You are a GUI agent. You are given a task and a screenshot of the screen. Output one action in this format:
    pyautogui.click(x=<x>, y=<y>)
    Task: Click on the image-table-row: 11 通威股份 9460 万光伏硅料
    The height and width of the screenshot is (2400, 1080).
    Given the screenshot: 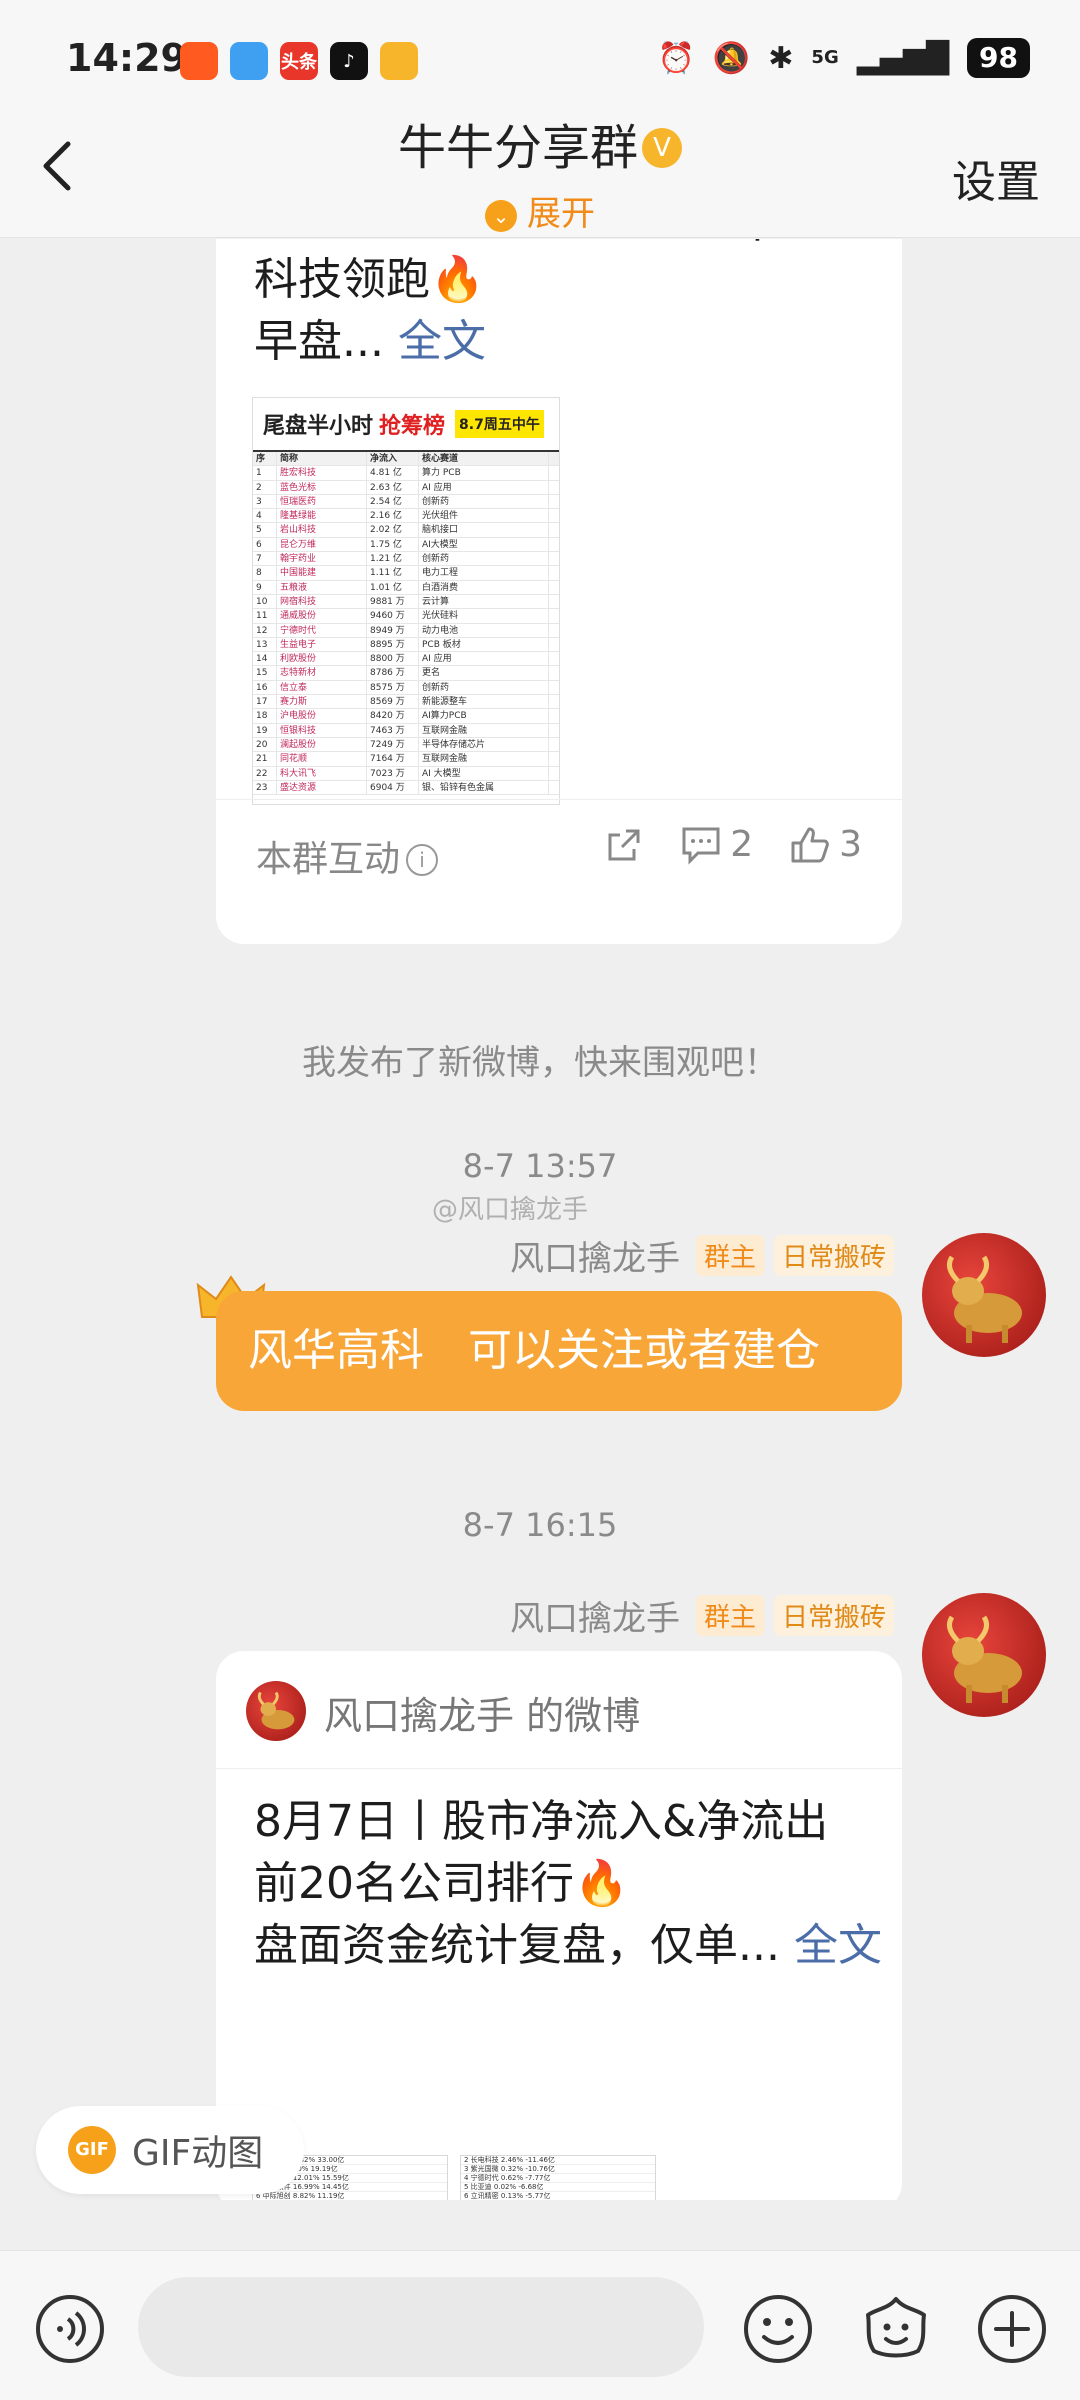 What is the action you would take?
    pyautogui.click(x=406, y=616)
    